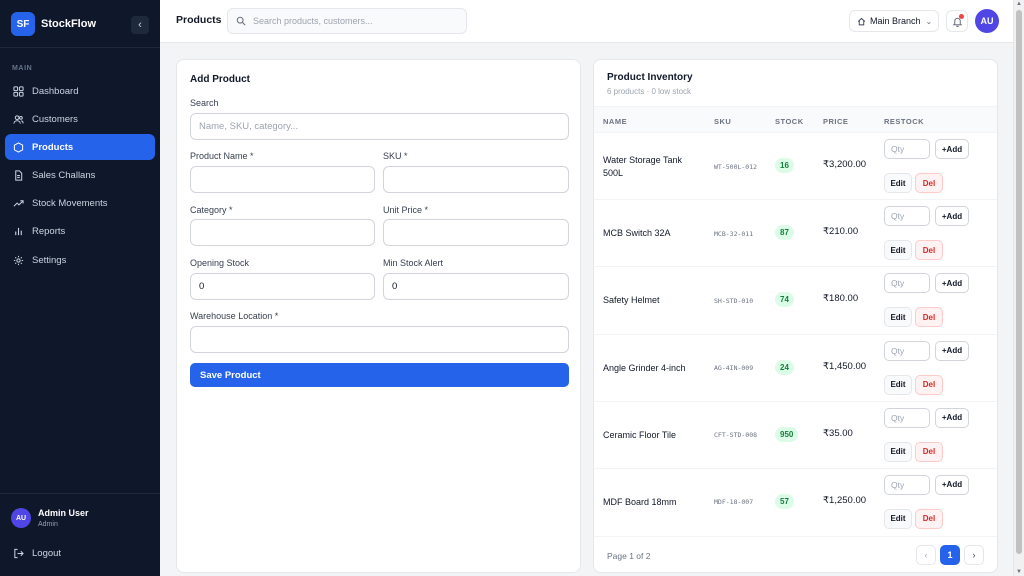 Image resolution: width=1024 pixels, height=576 pixels. What do you see at coordinates (904, 121) in the screenshot?
I see `column-header-restock: RESTOCK` at bounding box center [904, 121].